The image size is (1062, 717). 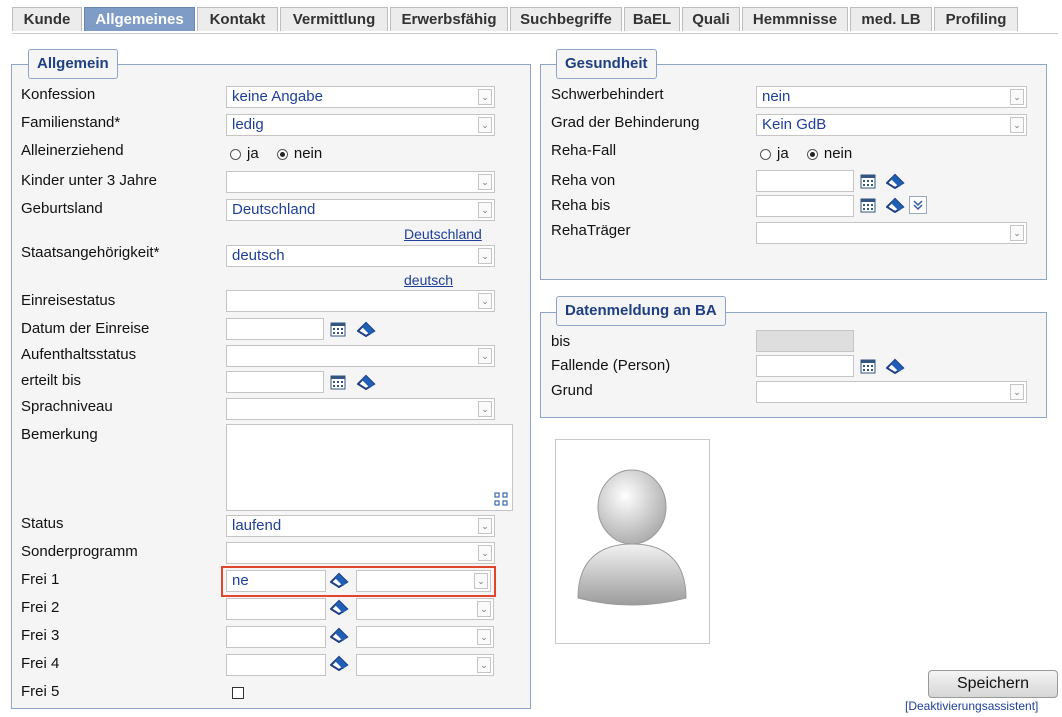 I want to click on frei4-input, so click(x=276, y=665).